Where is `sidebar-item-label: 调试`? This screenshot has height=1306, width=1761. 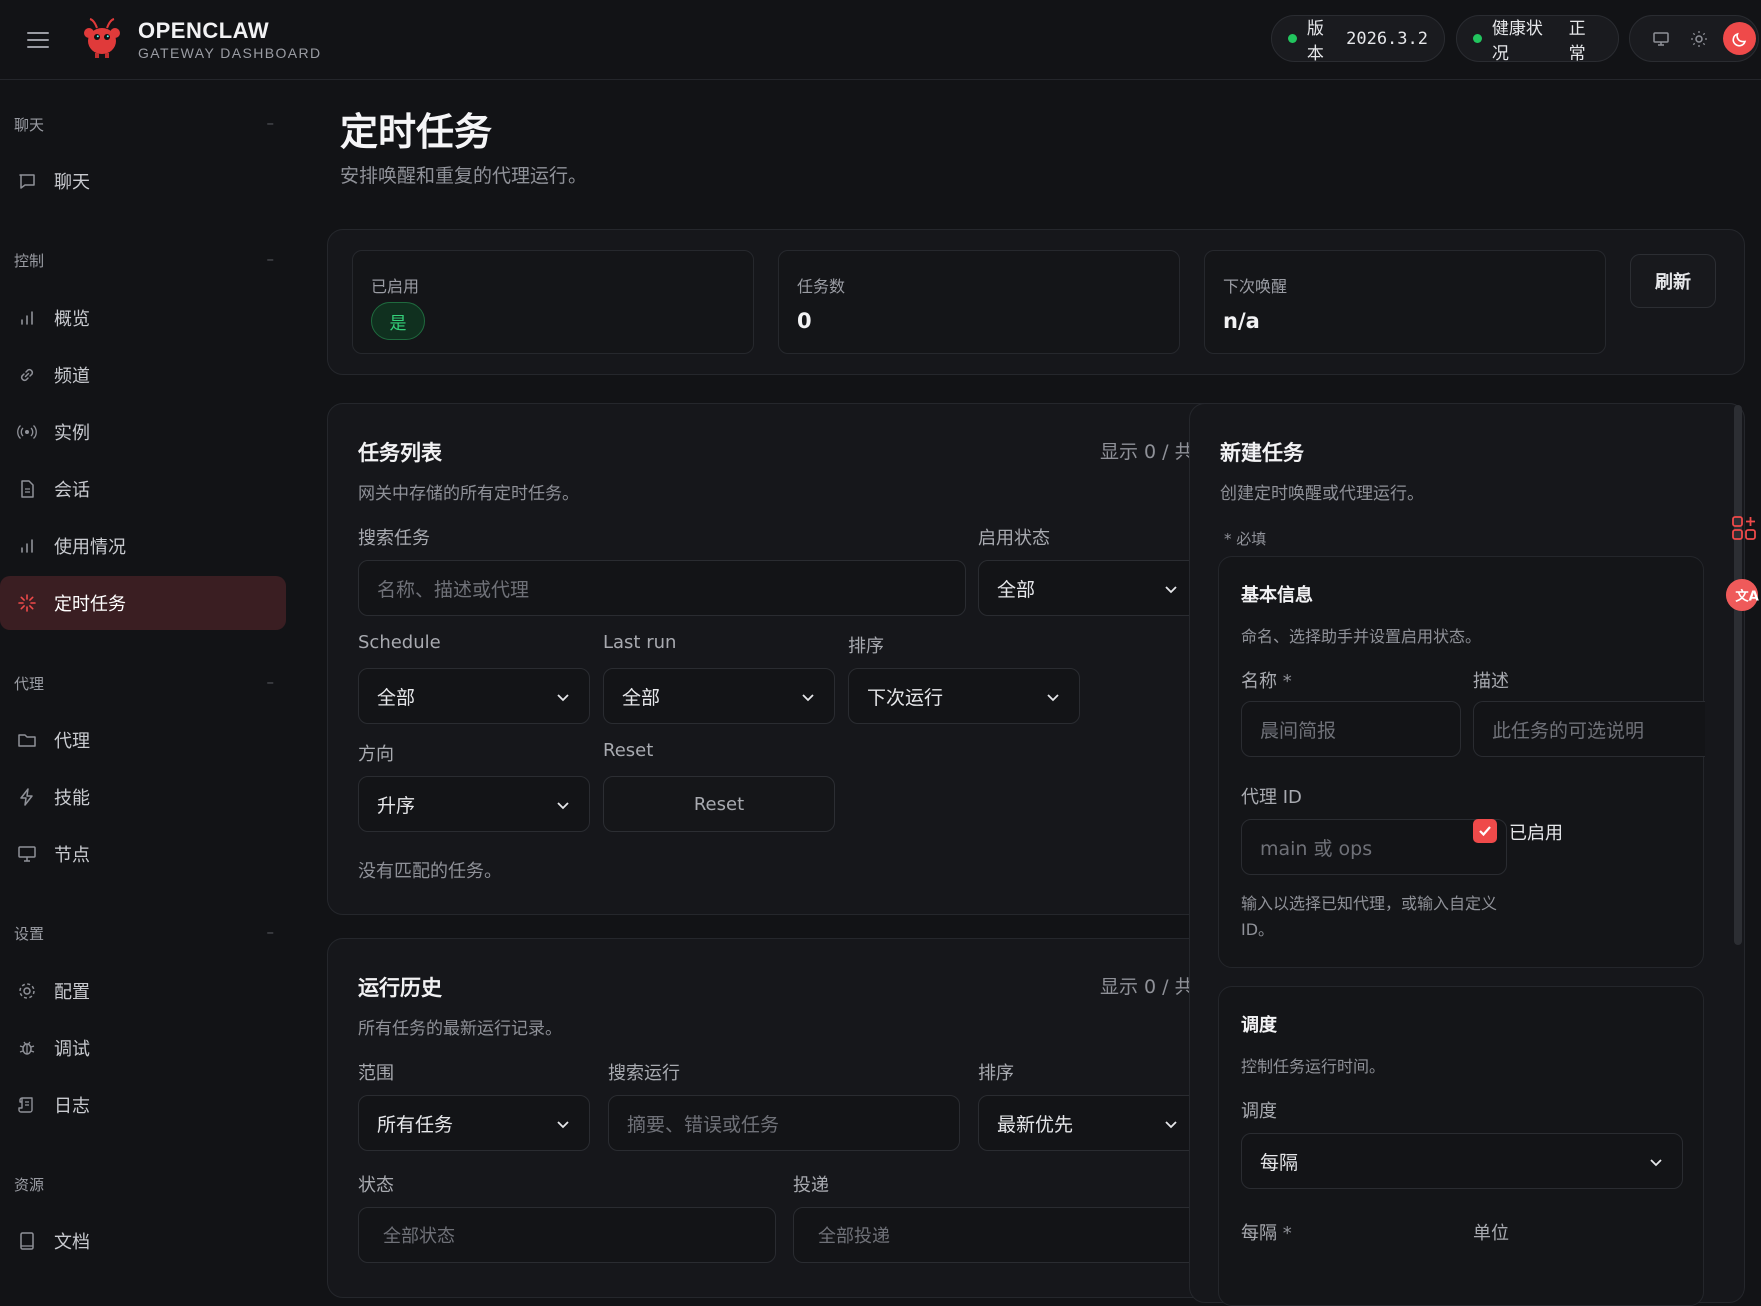 sidebar-item-label: 调试 is located at coordinates (72, 1049).